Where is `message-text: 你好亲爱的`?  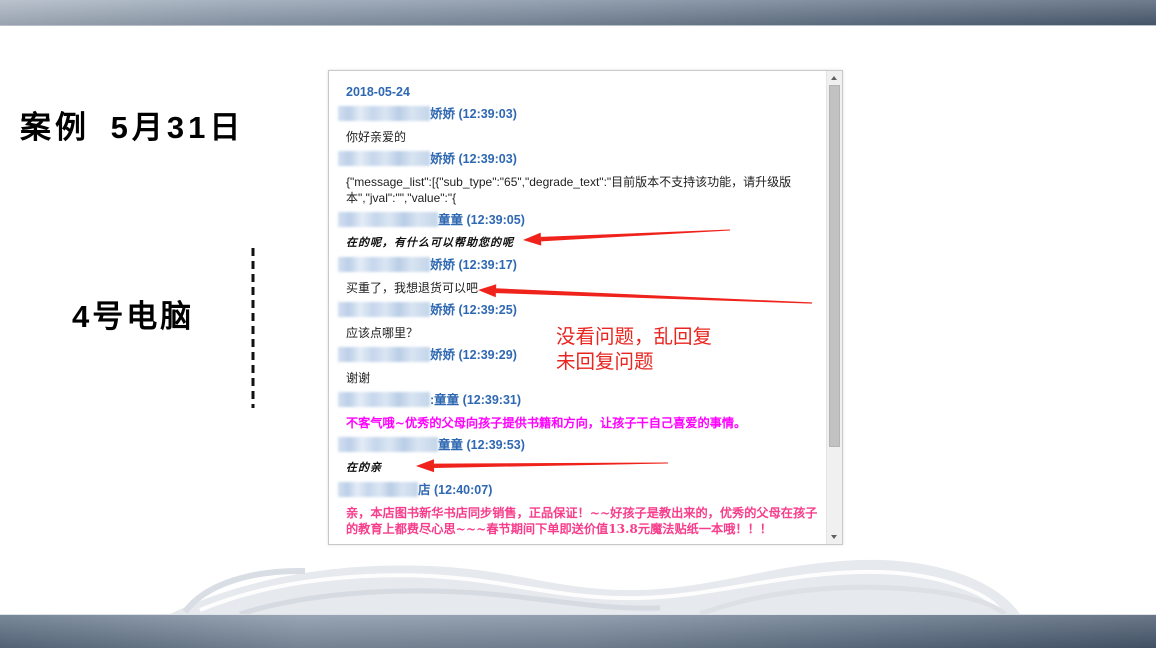
message-text: 你好亲爱的 is located at coordinates (586, 137).